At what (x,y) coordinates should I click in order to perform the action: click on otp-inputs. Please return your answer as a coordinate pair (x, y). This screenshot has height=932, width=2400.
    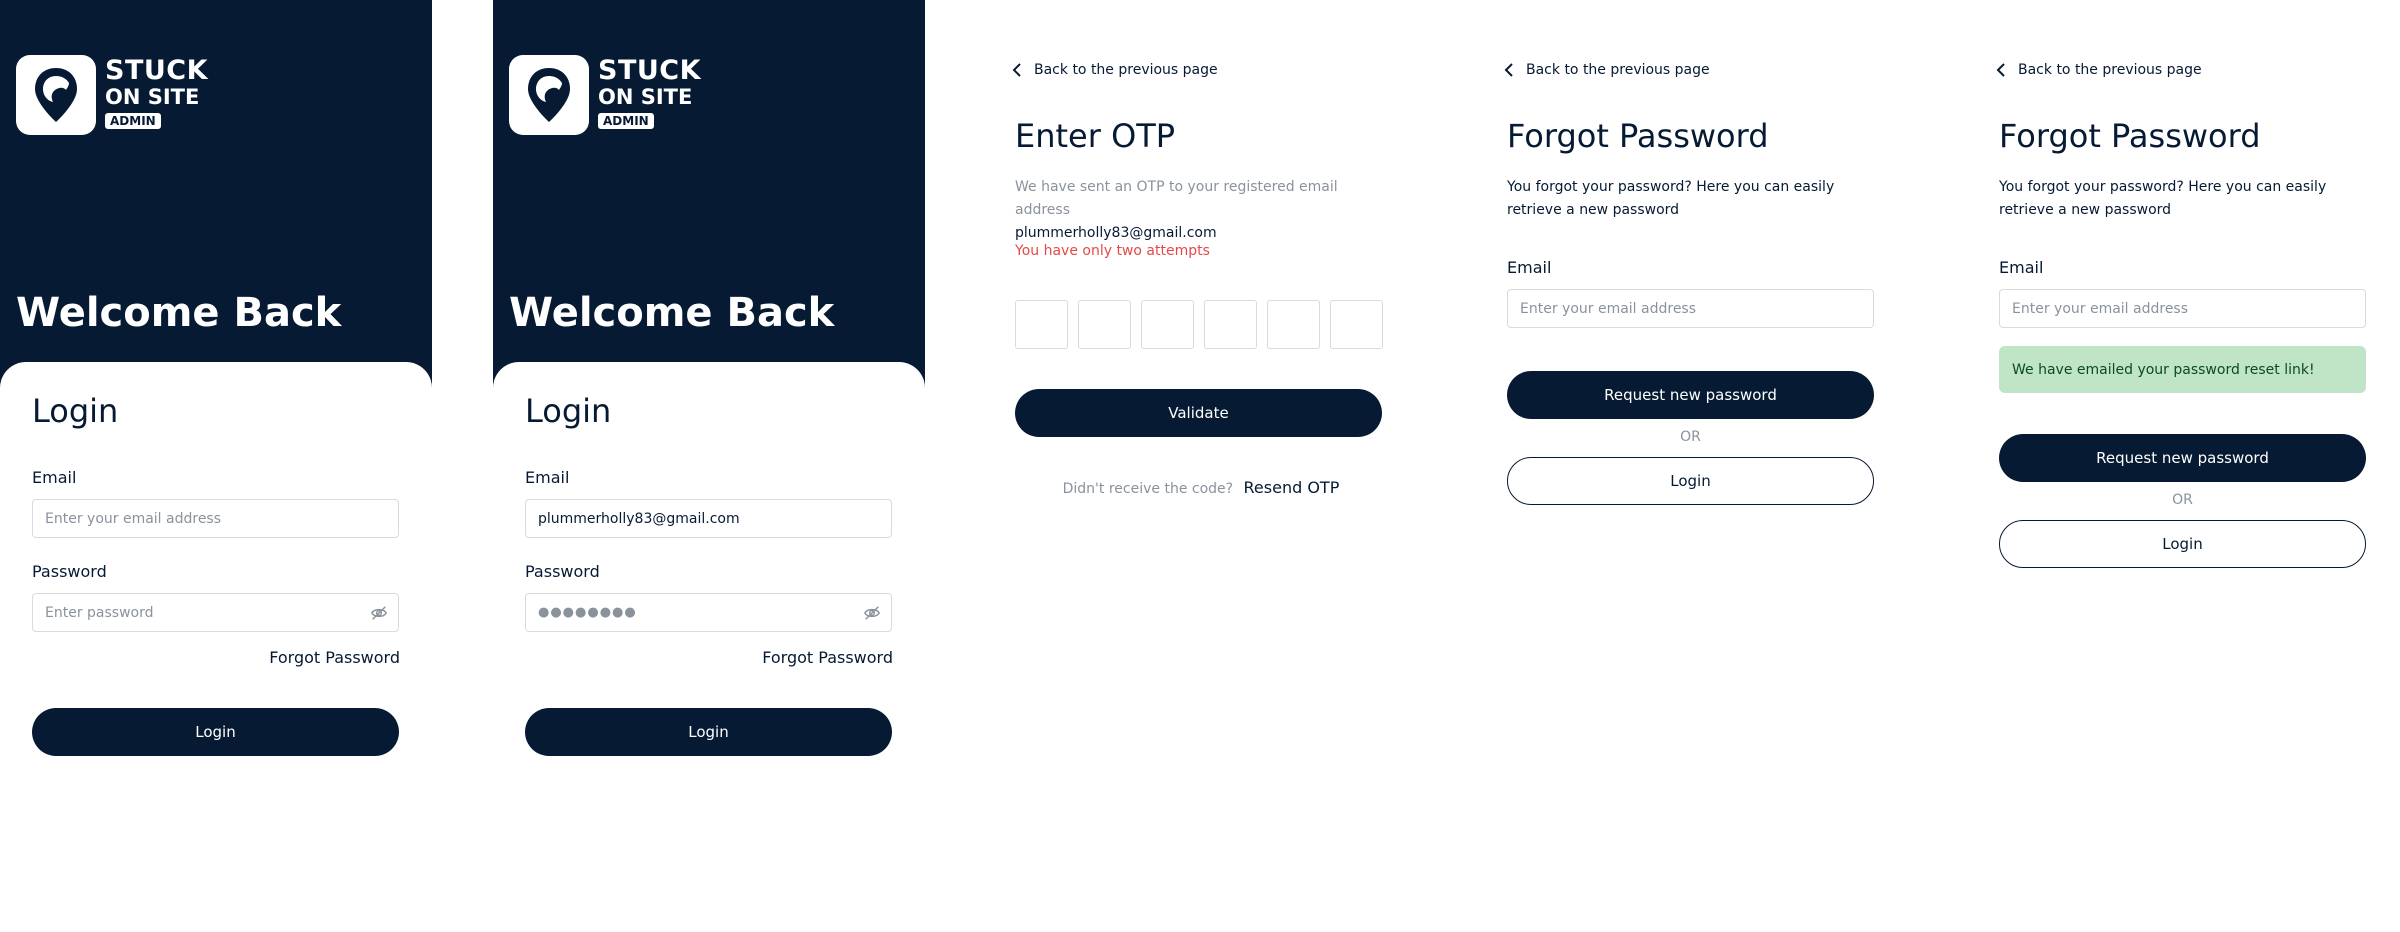
    Looking at the image, I should click on (1199, 324).